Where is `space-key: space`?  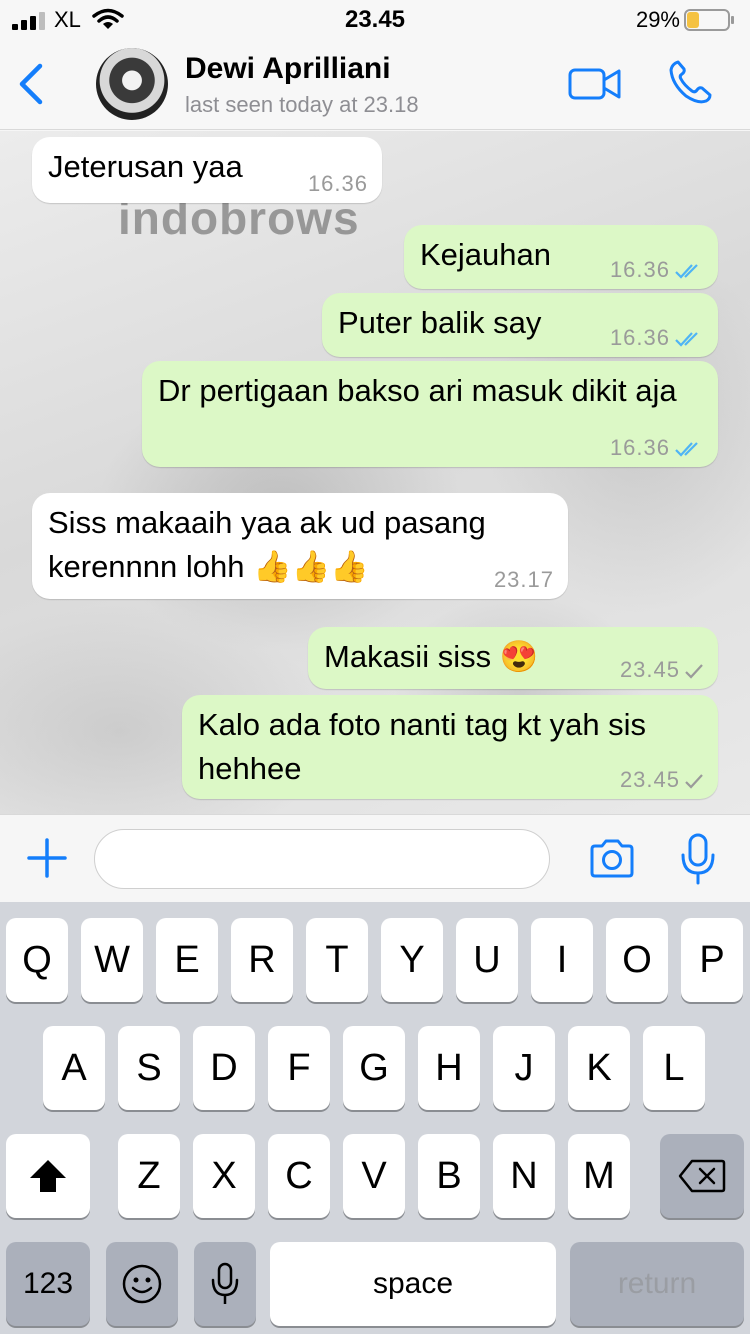 space-key: space is located at coordinates (413, 1284).